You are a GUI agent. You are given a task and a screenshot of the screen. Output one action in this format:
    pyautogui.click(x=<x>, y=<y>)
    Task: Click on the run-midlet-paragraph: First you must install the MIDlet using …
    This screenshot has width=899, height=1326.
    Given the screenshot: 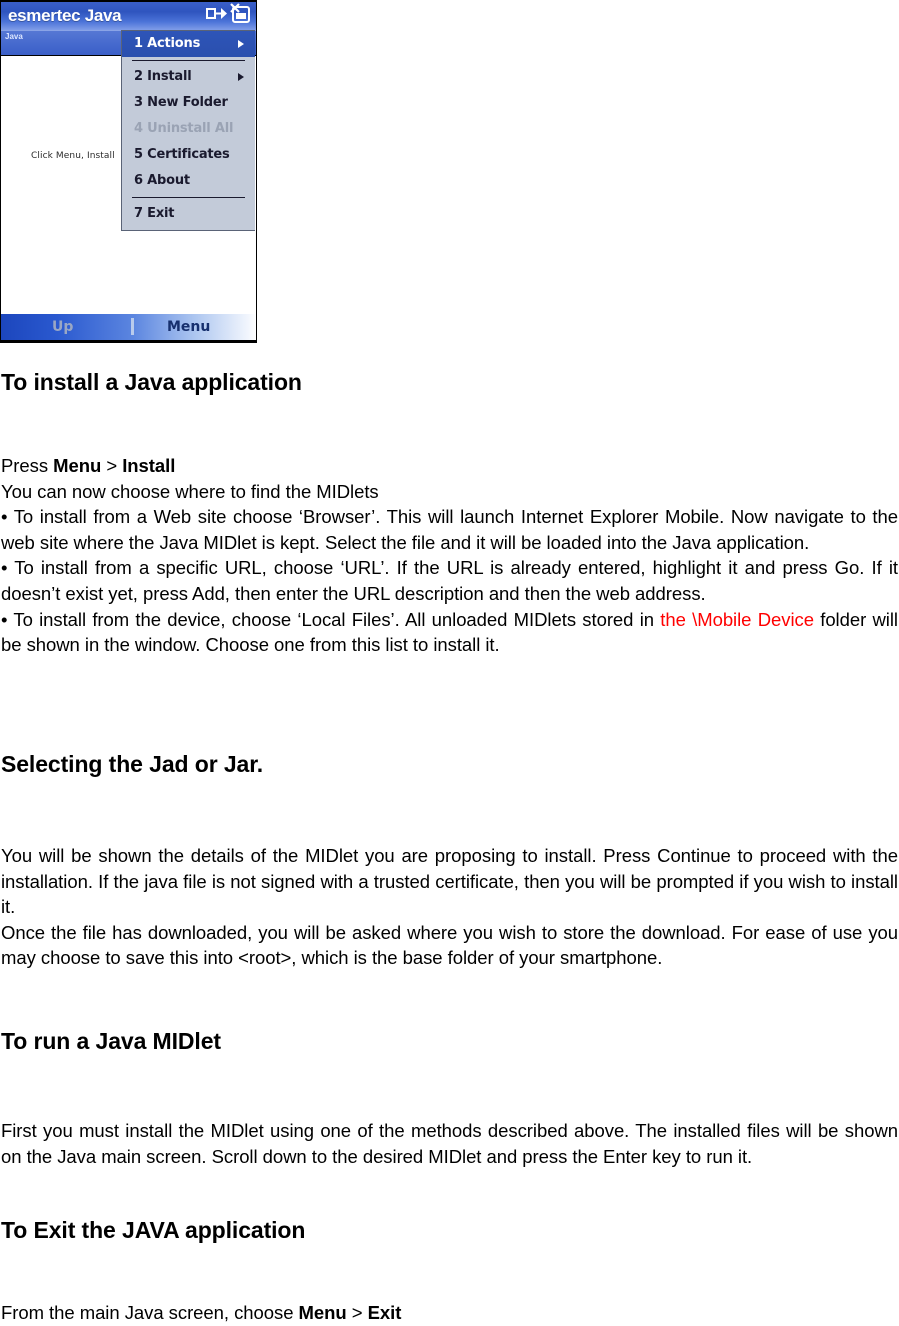 What is the action you would take?
    pyautogui.click(x=449, y=1143)
    